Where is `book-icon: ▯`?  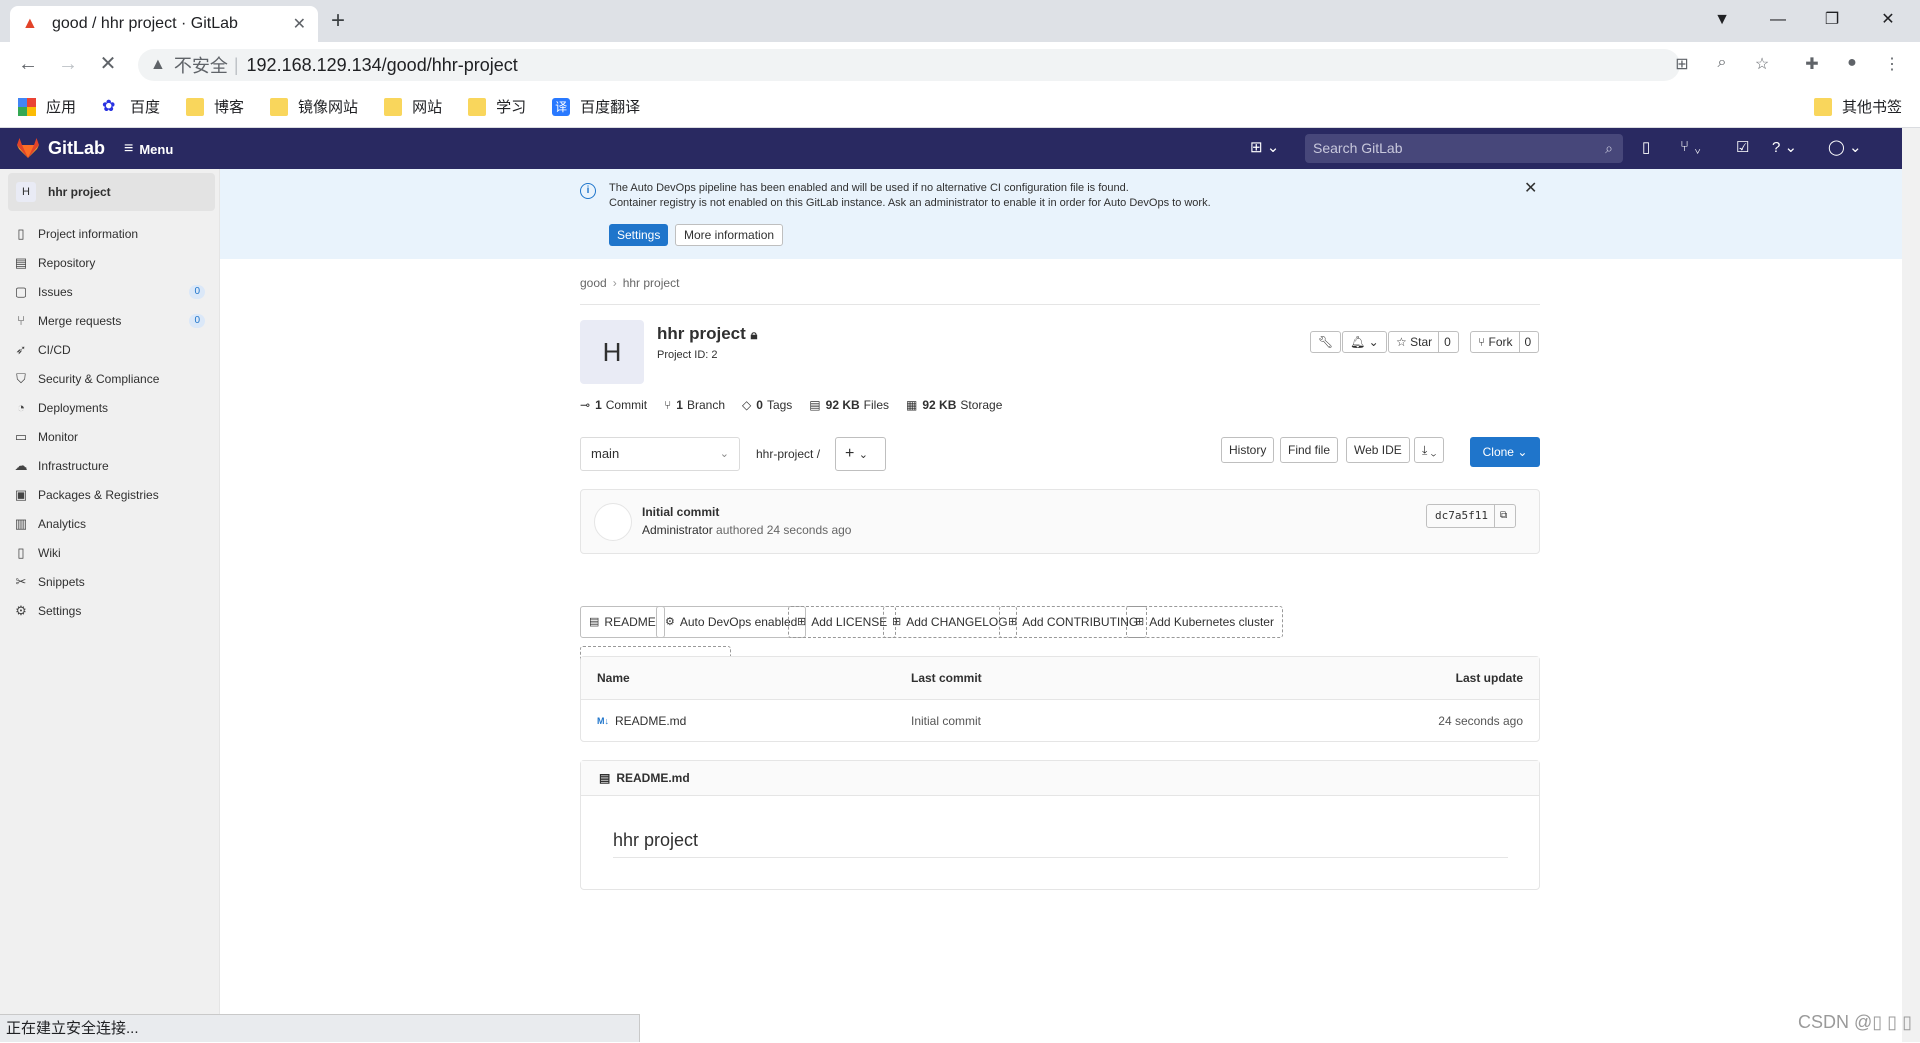 book-icon: ▯ is located at coordinates (21, 552).